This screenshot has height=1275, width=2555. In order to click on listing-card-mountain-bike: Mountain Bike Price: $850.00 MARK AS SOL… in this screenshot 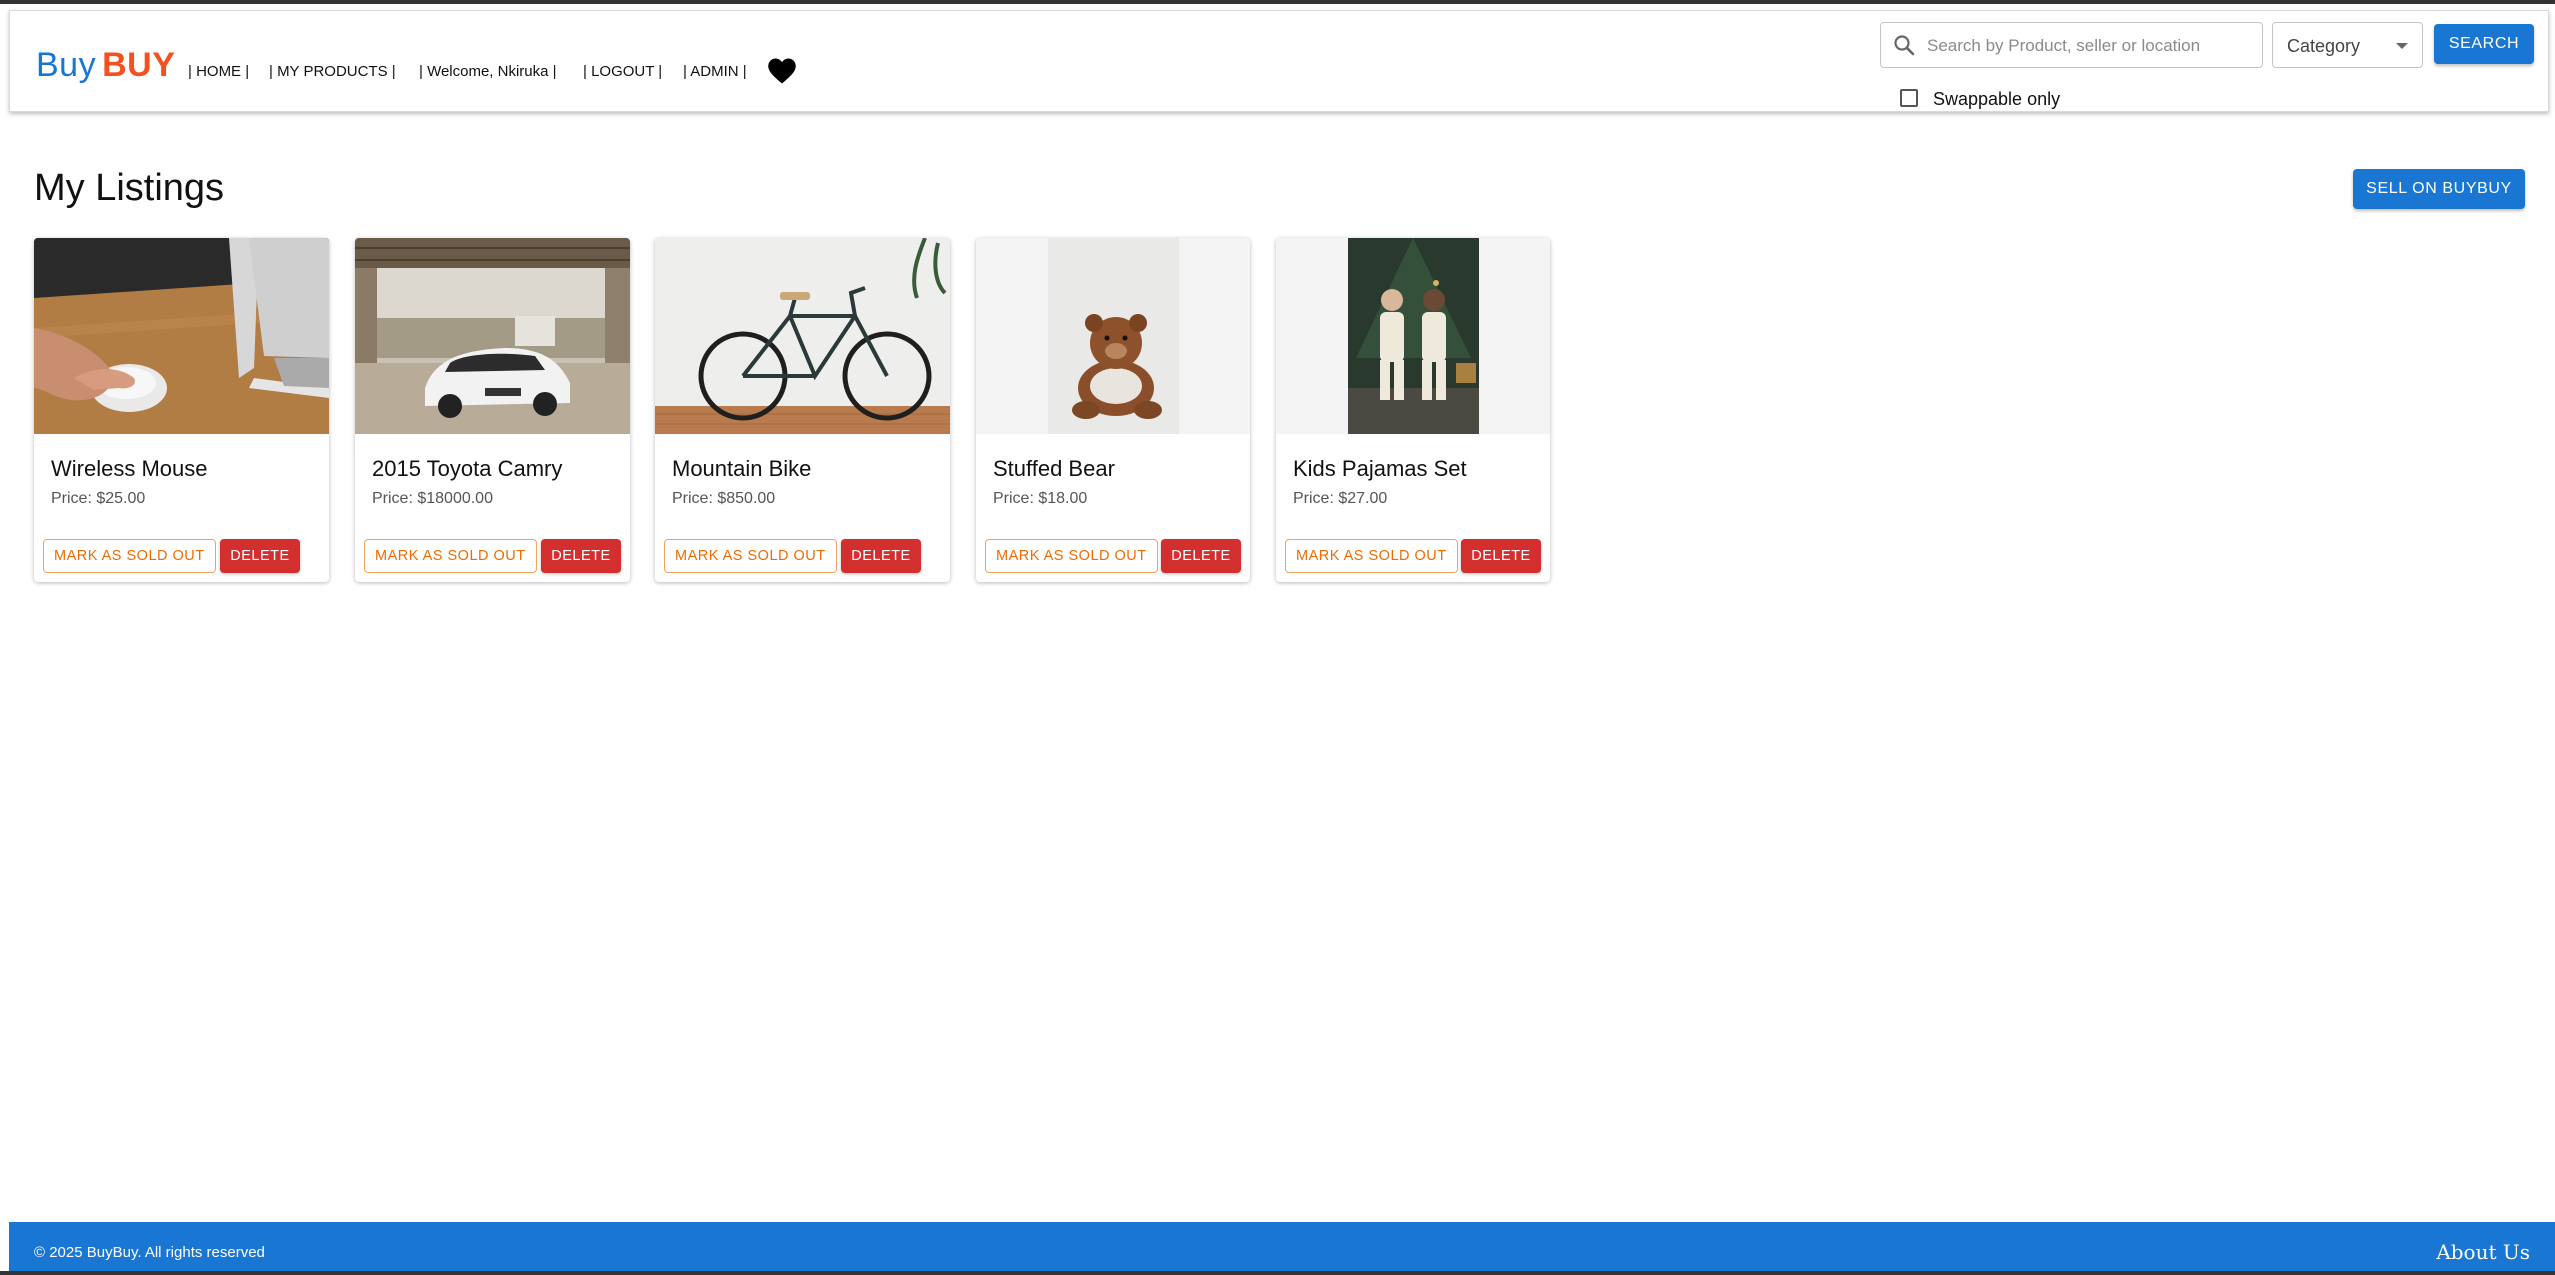, I will do `click(802, 410)`.